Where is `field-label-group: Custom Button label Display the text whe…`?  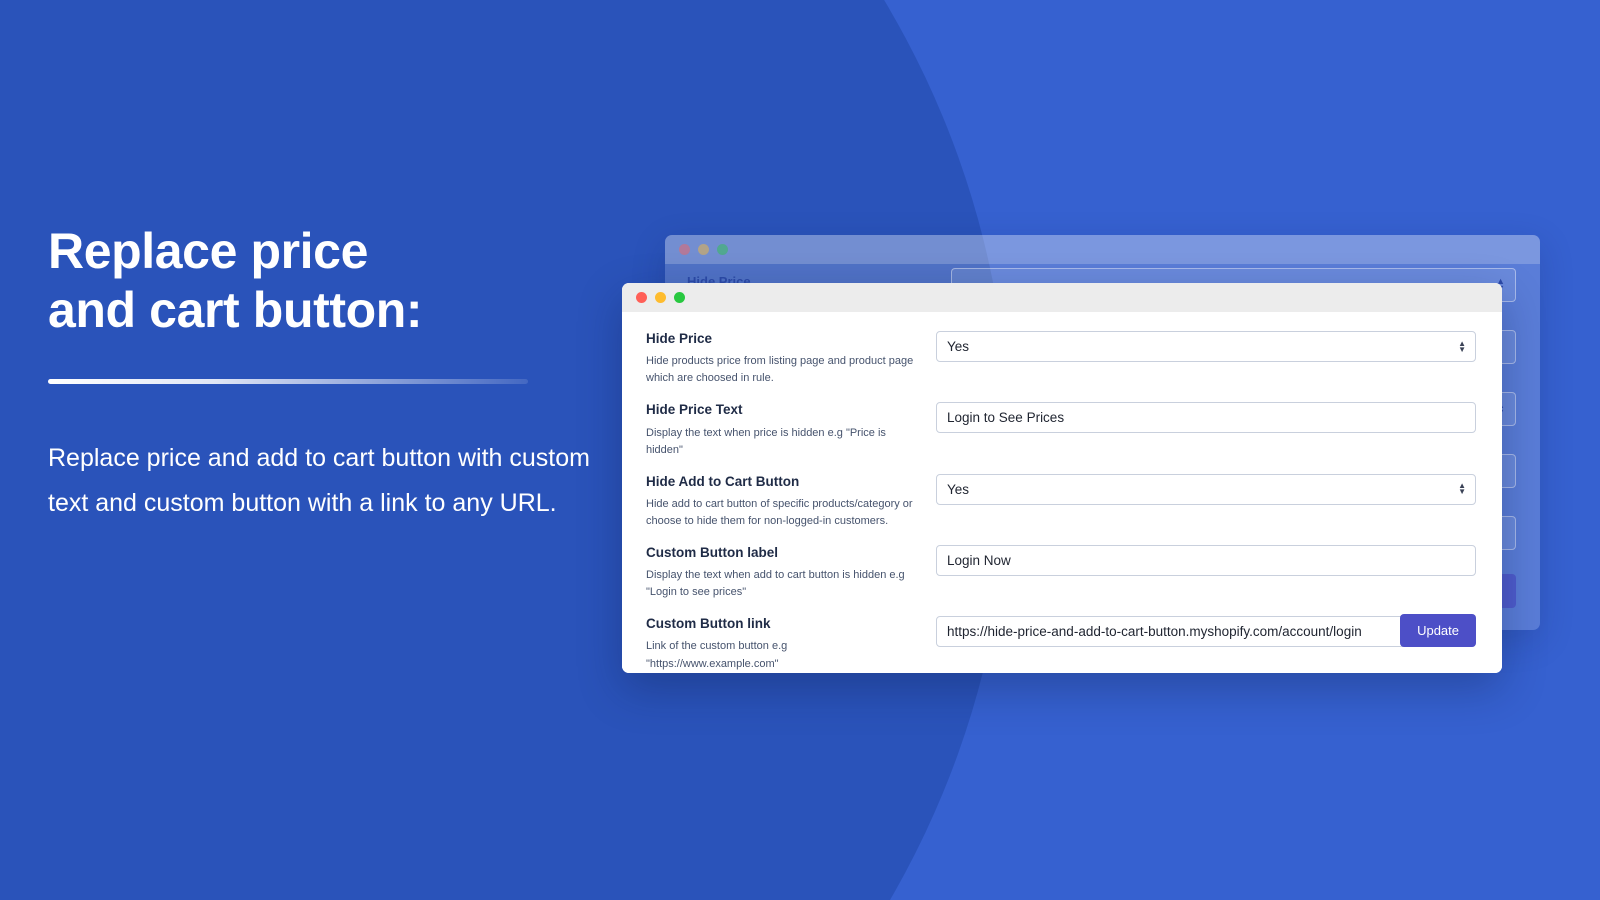
field-label-group: Custom Button label Display the text whe… is located at coordinates (791, 572).